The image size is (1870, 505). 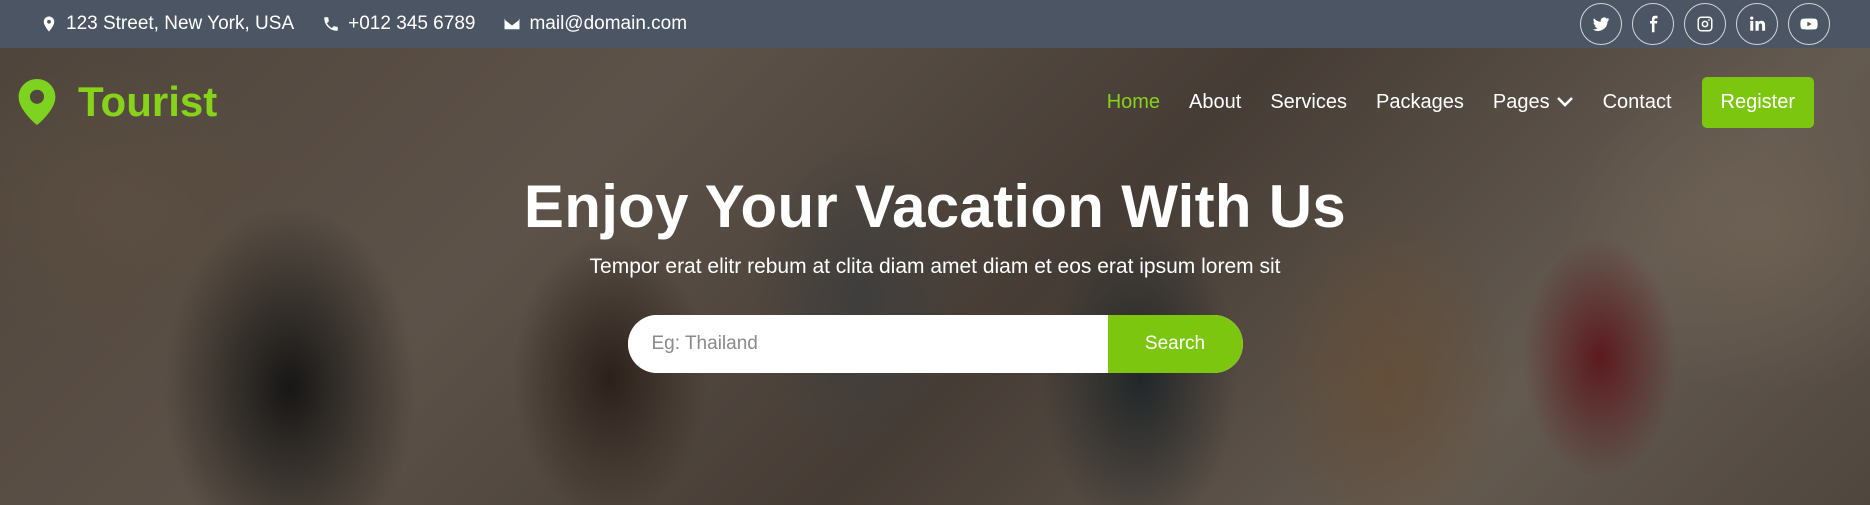 I want to click on hero-title: Enjoy Your Vacation With Us, so click(x=935, y=206).